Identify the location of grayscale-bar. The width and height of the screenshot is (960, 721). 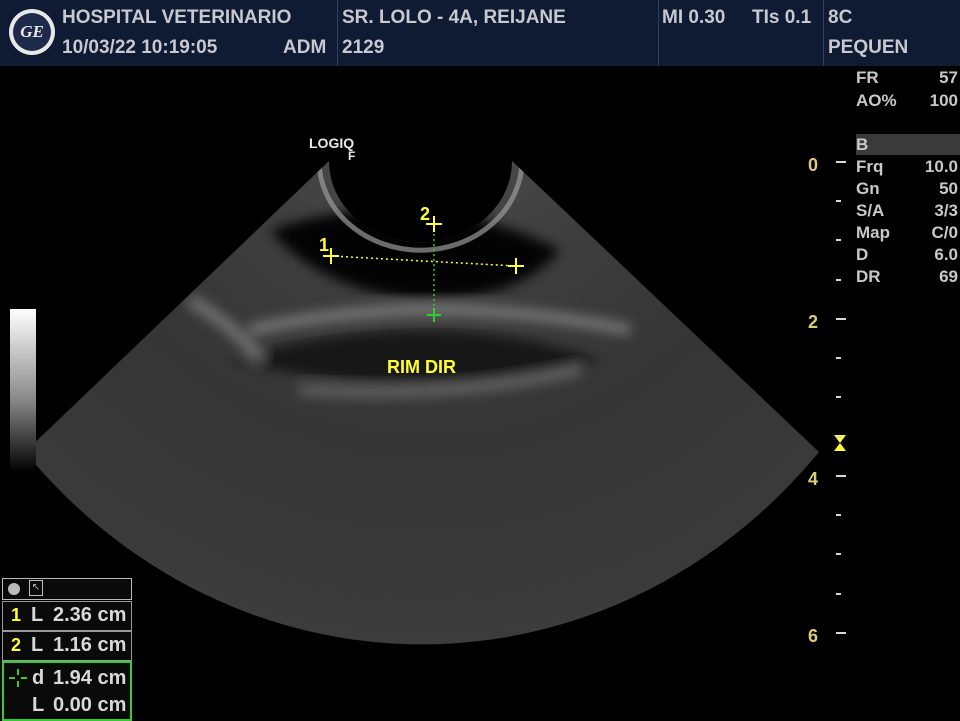
(23, 390).